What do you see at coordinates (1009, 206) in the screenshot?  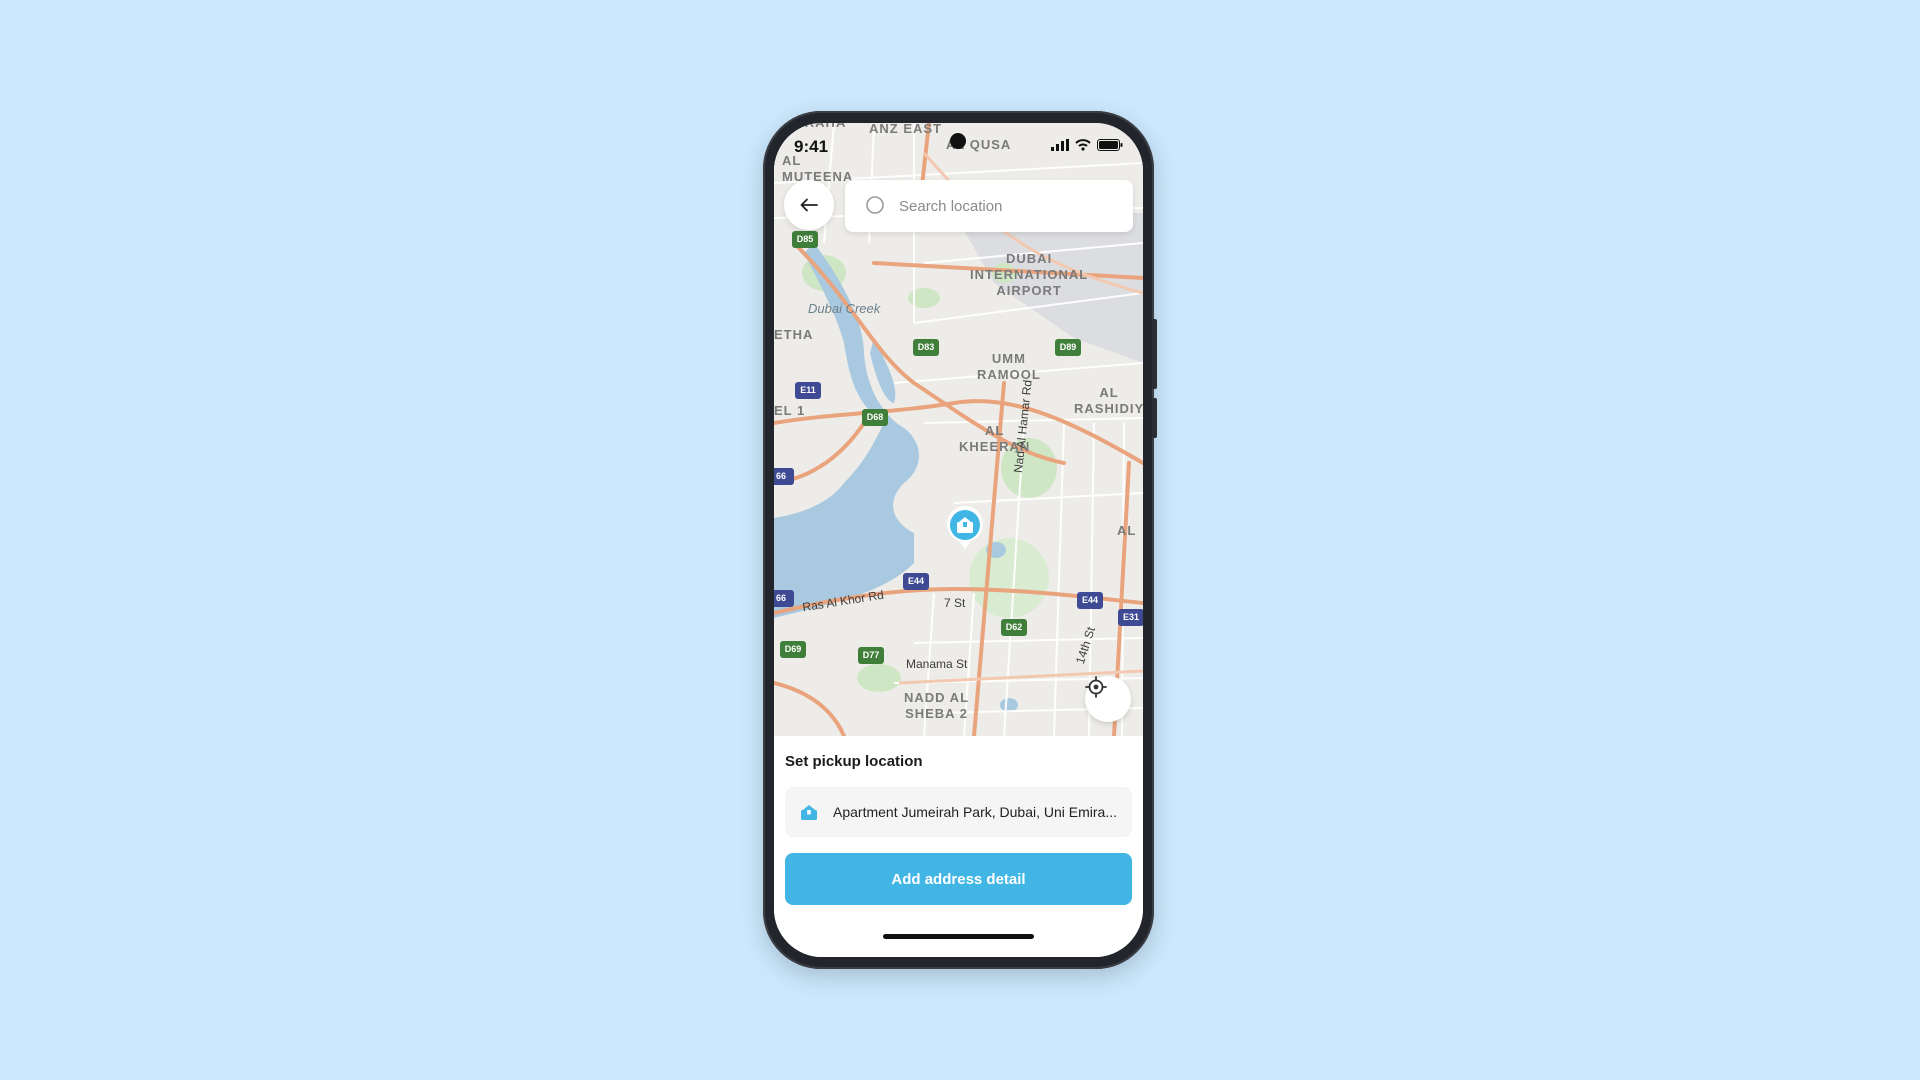 I see `search-input` at bounding box center [1009, 206].